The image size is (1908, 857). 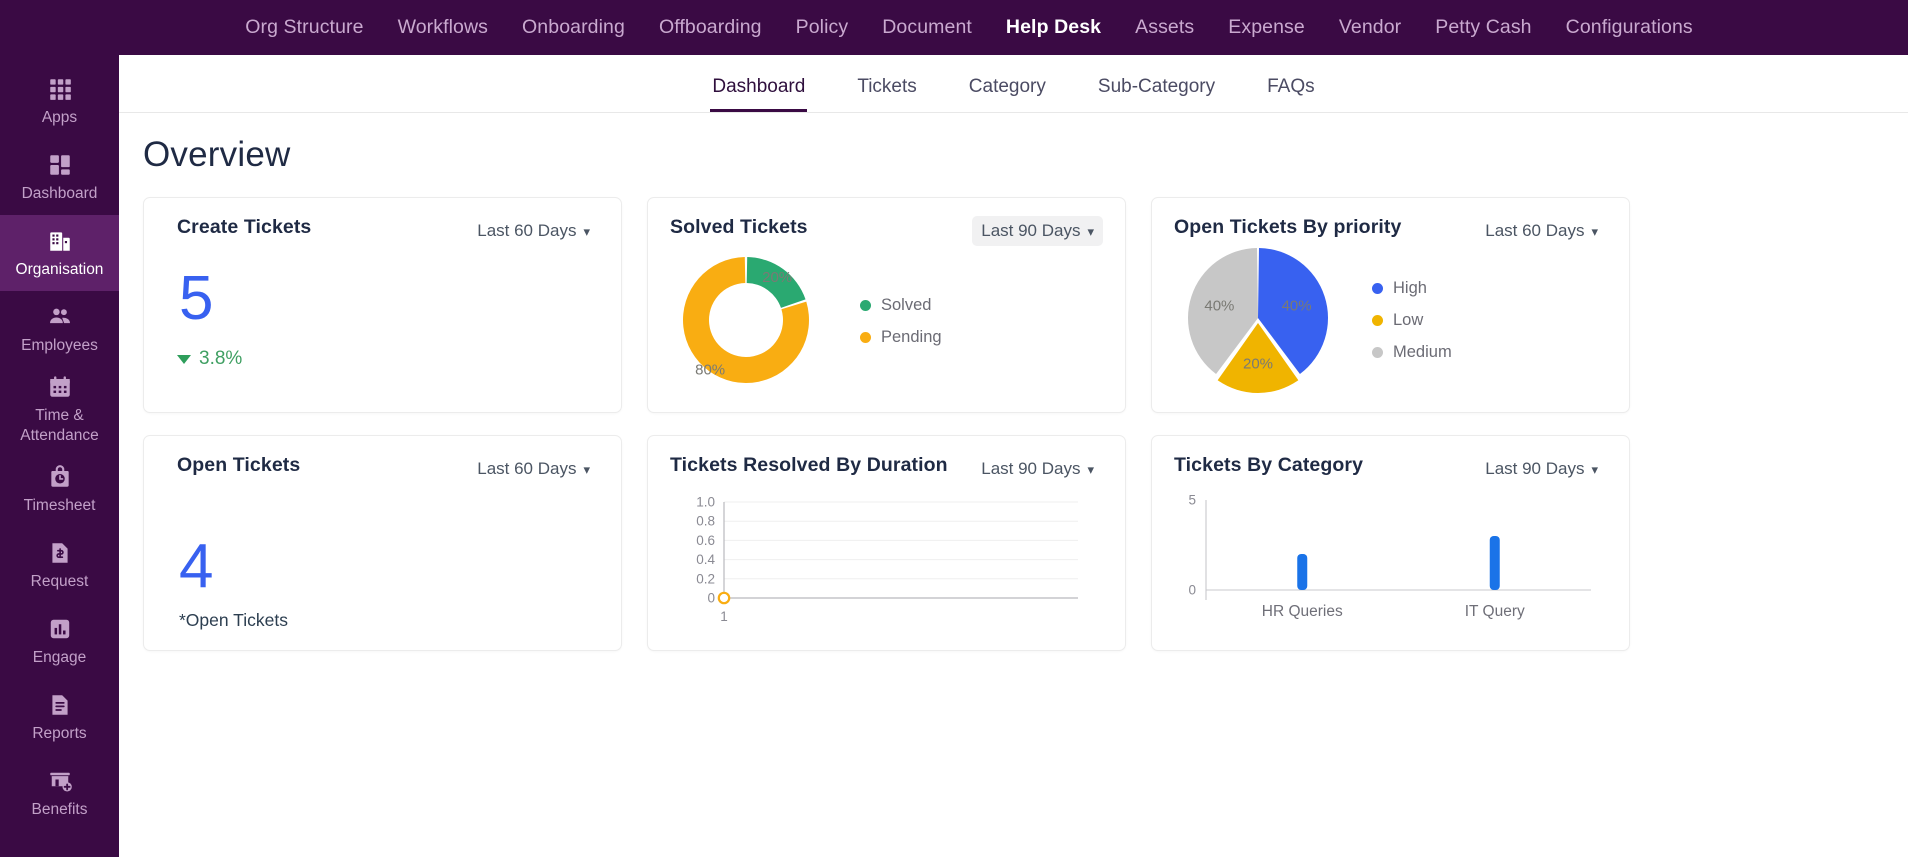 I want to click on legend-label: Medium, so click(x=1422, y=351).